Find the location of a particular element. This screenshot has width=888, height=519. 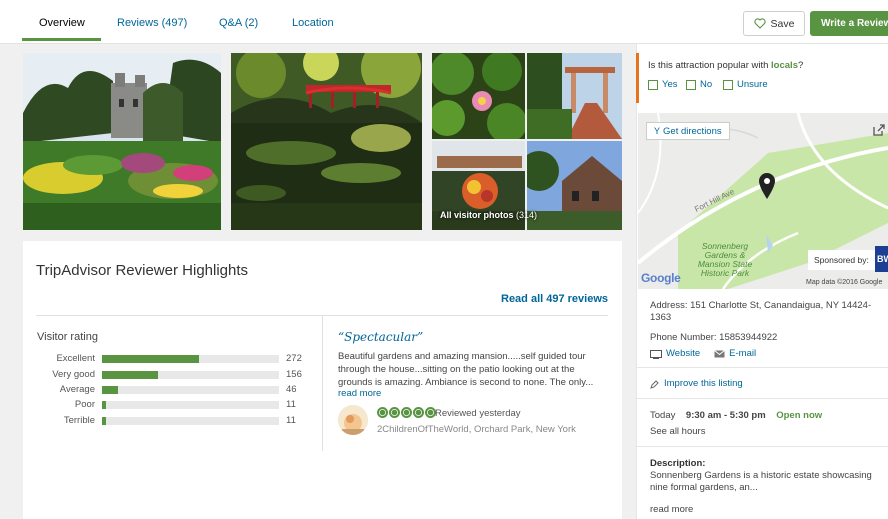

tab-reviews-label: Reviews is located at coordinates (138, 23).